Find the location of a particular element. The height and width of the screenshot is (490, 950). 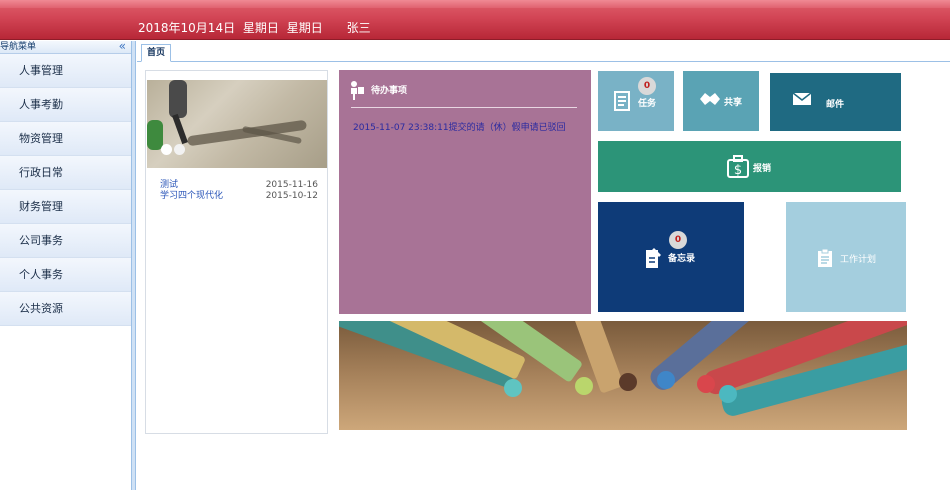

sidebar-item-personal-affairs: 个人事务 is located at coordinates (65, 275).